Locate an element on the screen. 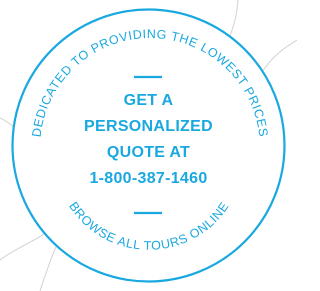  badge-phone-number: 1-800-387-1460 is located at coordinates (148, 178).